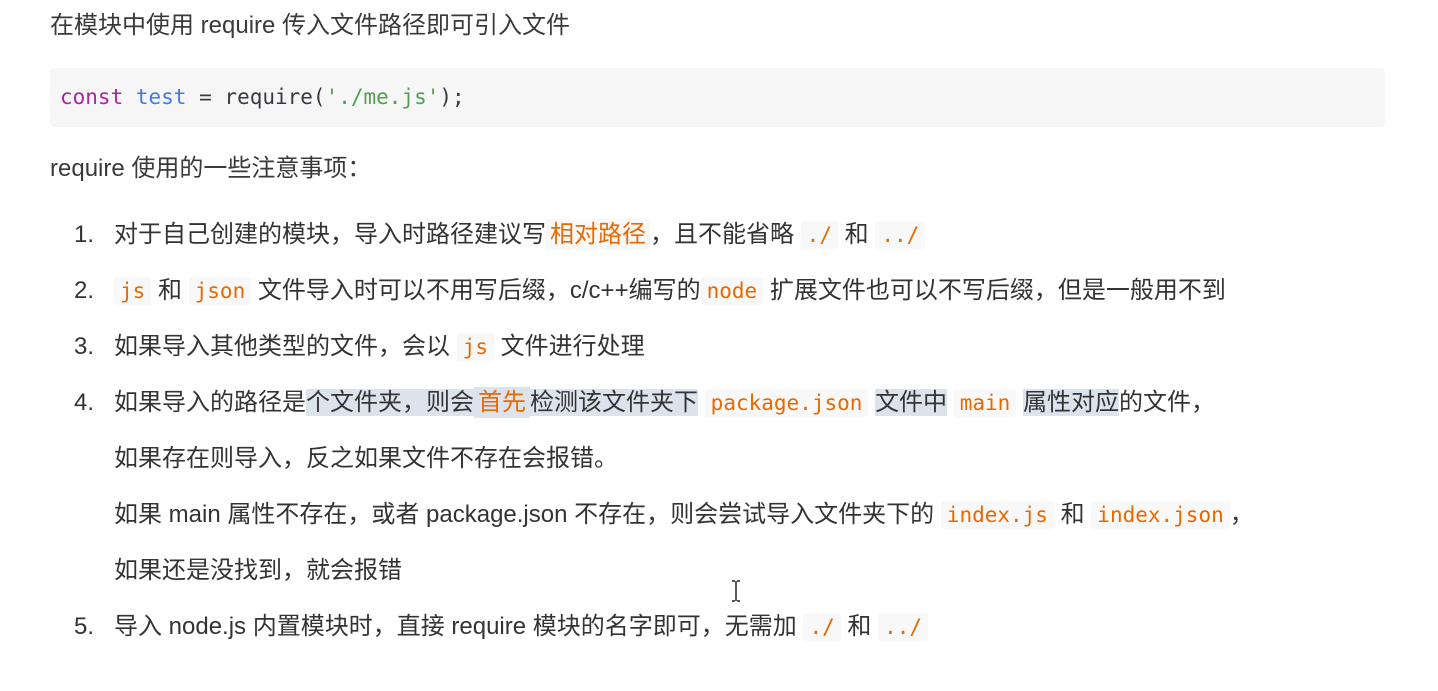  Describe the element at coordinates (211, 168) in the screenshot. I see `notes-title: require 使用的一些注意事项：` at that location.